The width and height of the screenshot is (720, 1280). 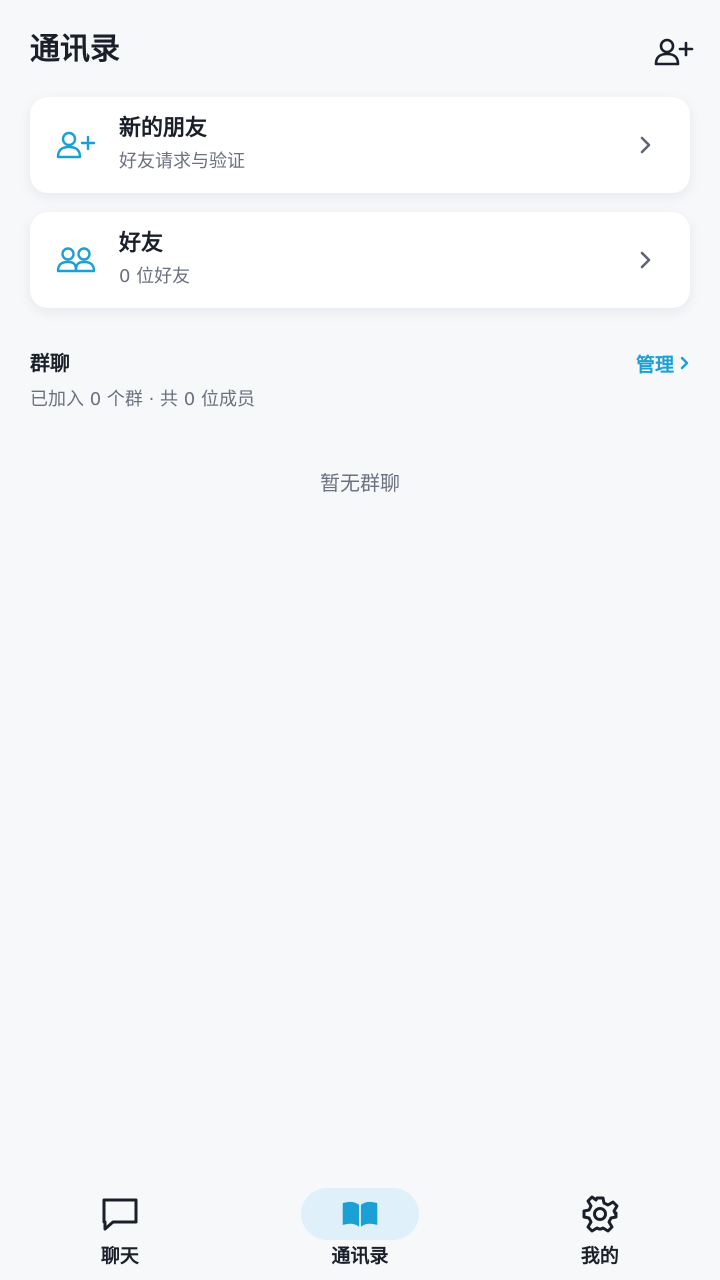 I want to click on friends-card: 好友 0 位好友, so click(x=360, y=260).